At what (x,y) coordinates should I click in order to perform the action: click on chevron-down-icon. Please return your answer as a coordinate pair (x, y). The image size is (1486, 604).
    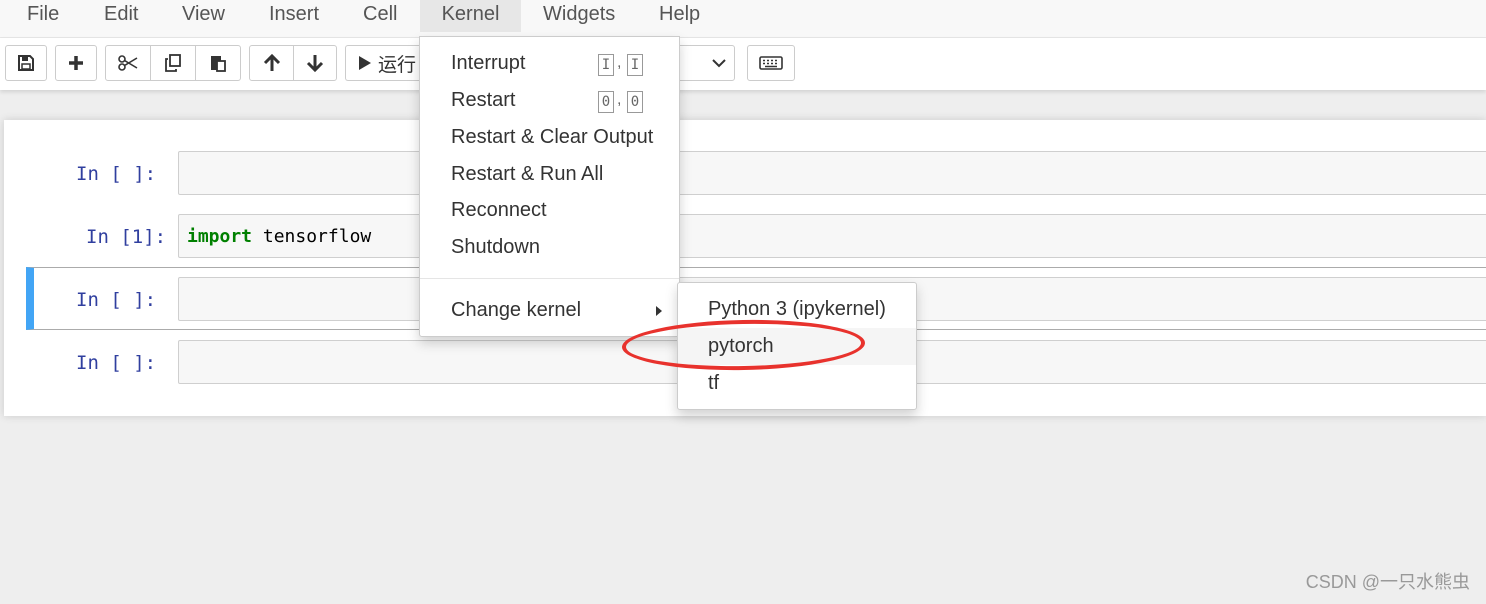
    Looking at the image, I should click on (719, 63).